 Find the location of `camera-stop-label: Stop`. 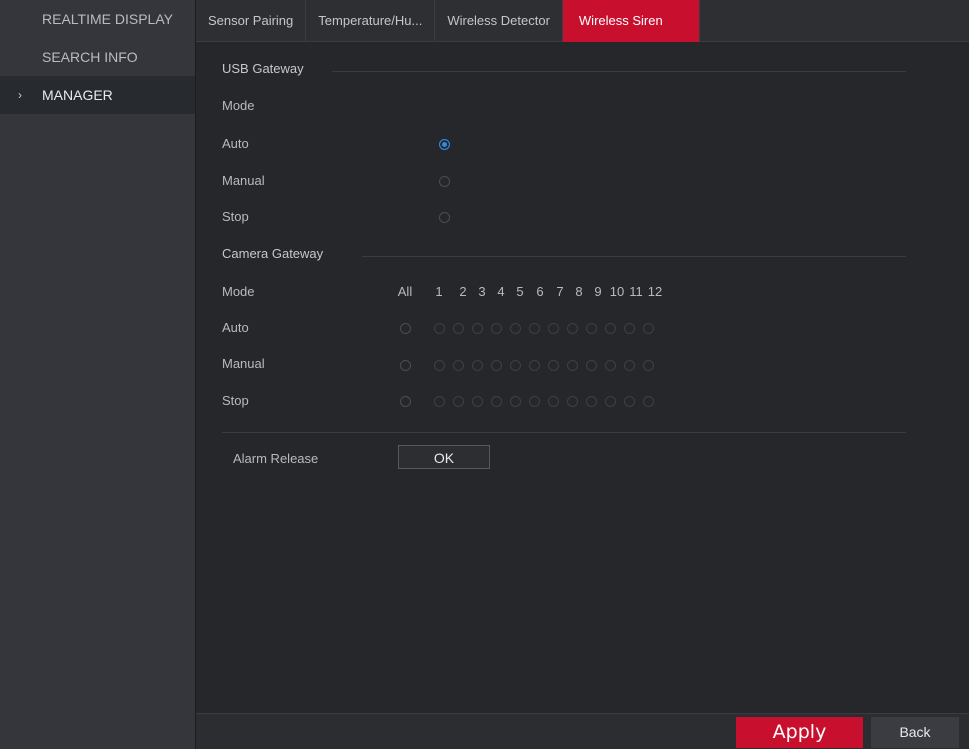

camera-stop-label: Stop is located at coordinates (235, 400).